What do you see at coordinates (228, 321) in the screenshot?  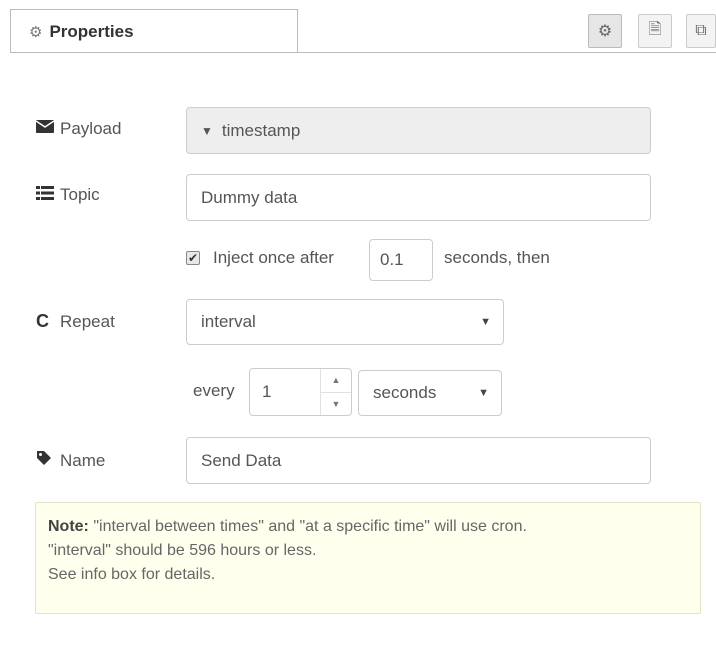 I see `repeat-value: interval` at bounding box center [228, 321].